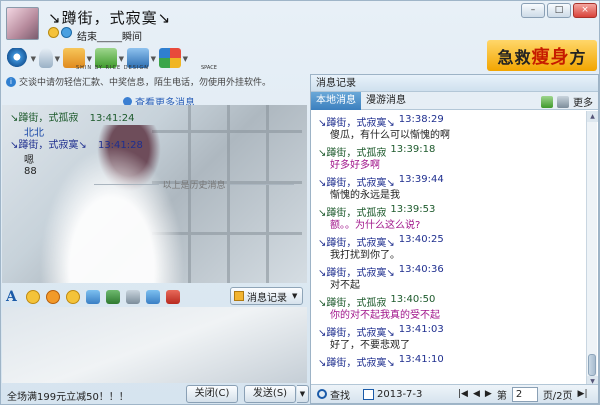 Image resolution: width=600 pixels, height=405 pixels. Describe the element at coordinates (120, 145) in the screenshot. I see `message-time: 13:41:28` at that location.